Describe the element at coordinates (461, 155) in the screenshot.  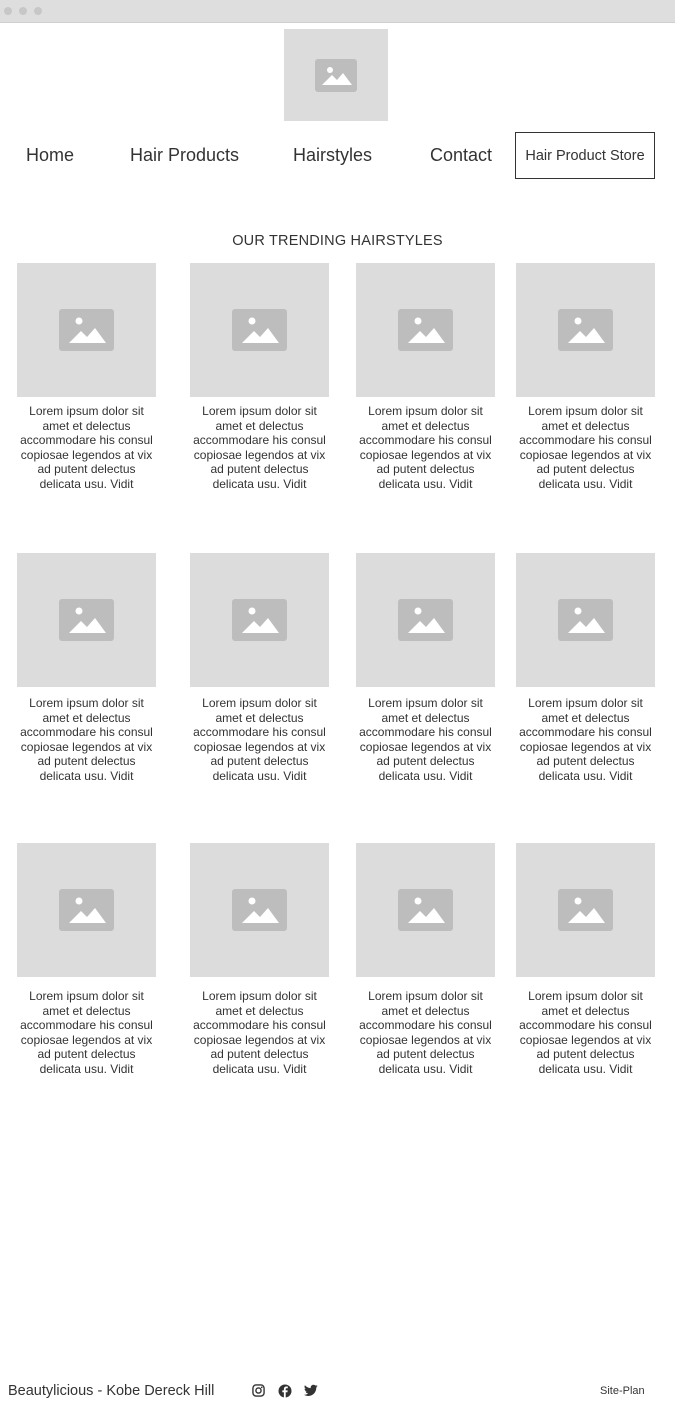
I see `nav-link-contact: Contact` at that location.